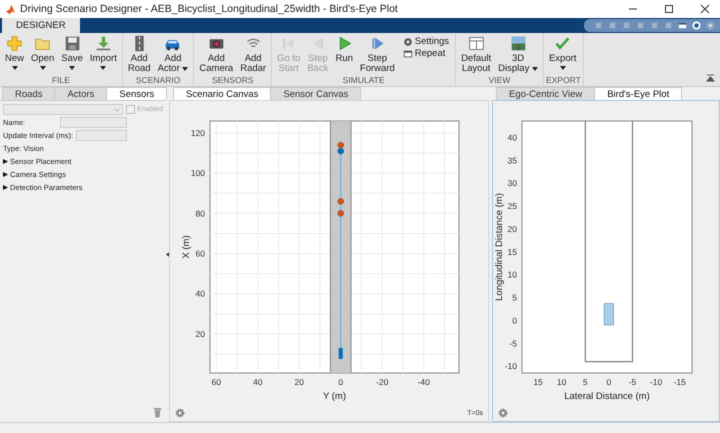  Describe the element at coordinates (424, 382) in the screenshot. I see `tick-label: -40` at that location.